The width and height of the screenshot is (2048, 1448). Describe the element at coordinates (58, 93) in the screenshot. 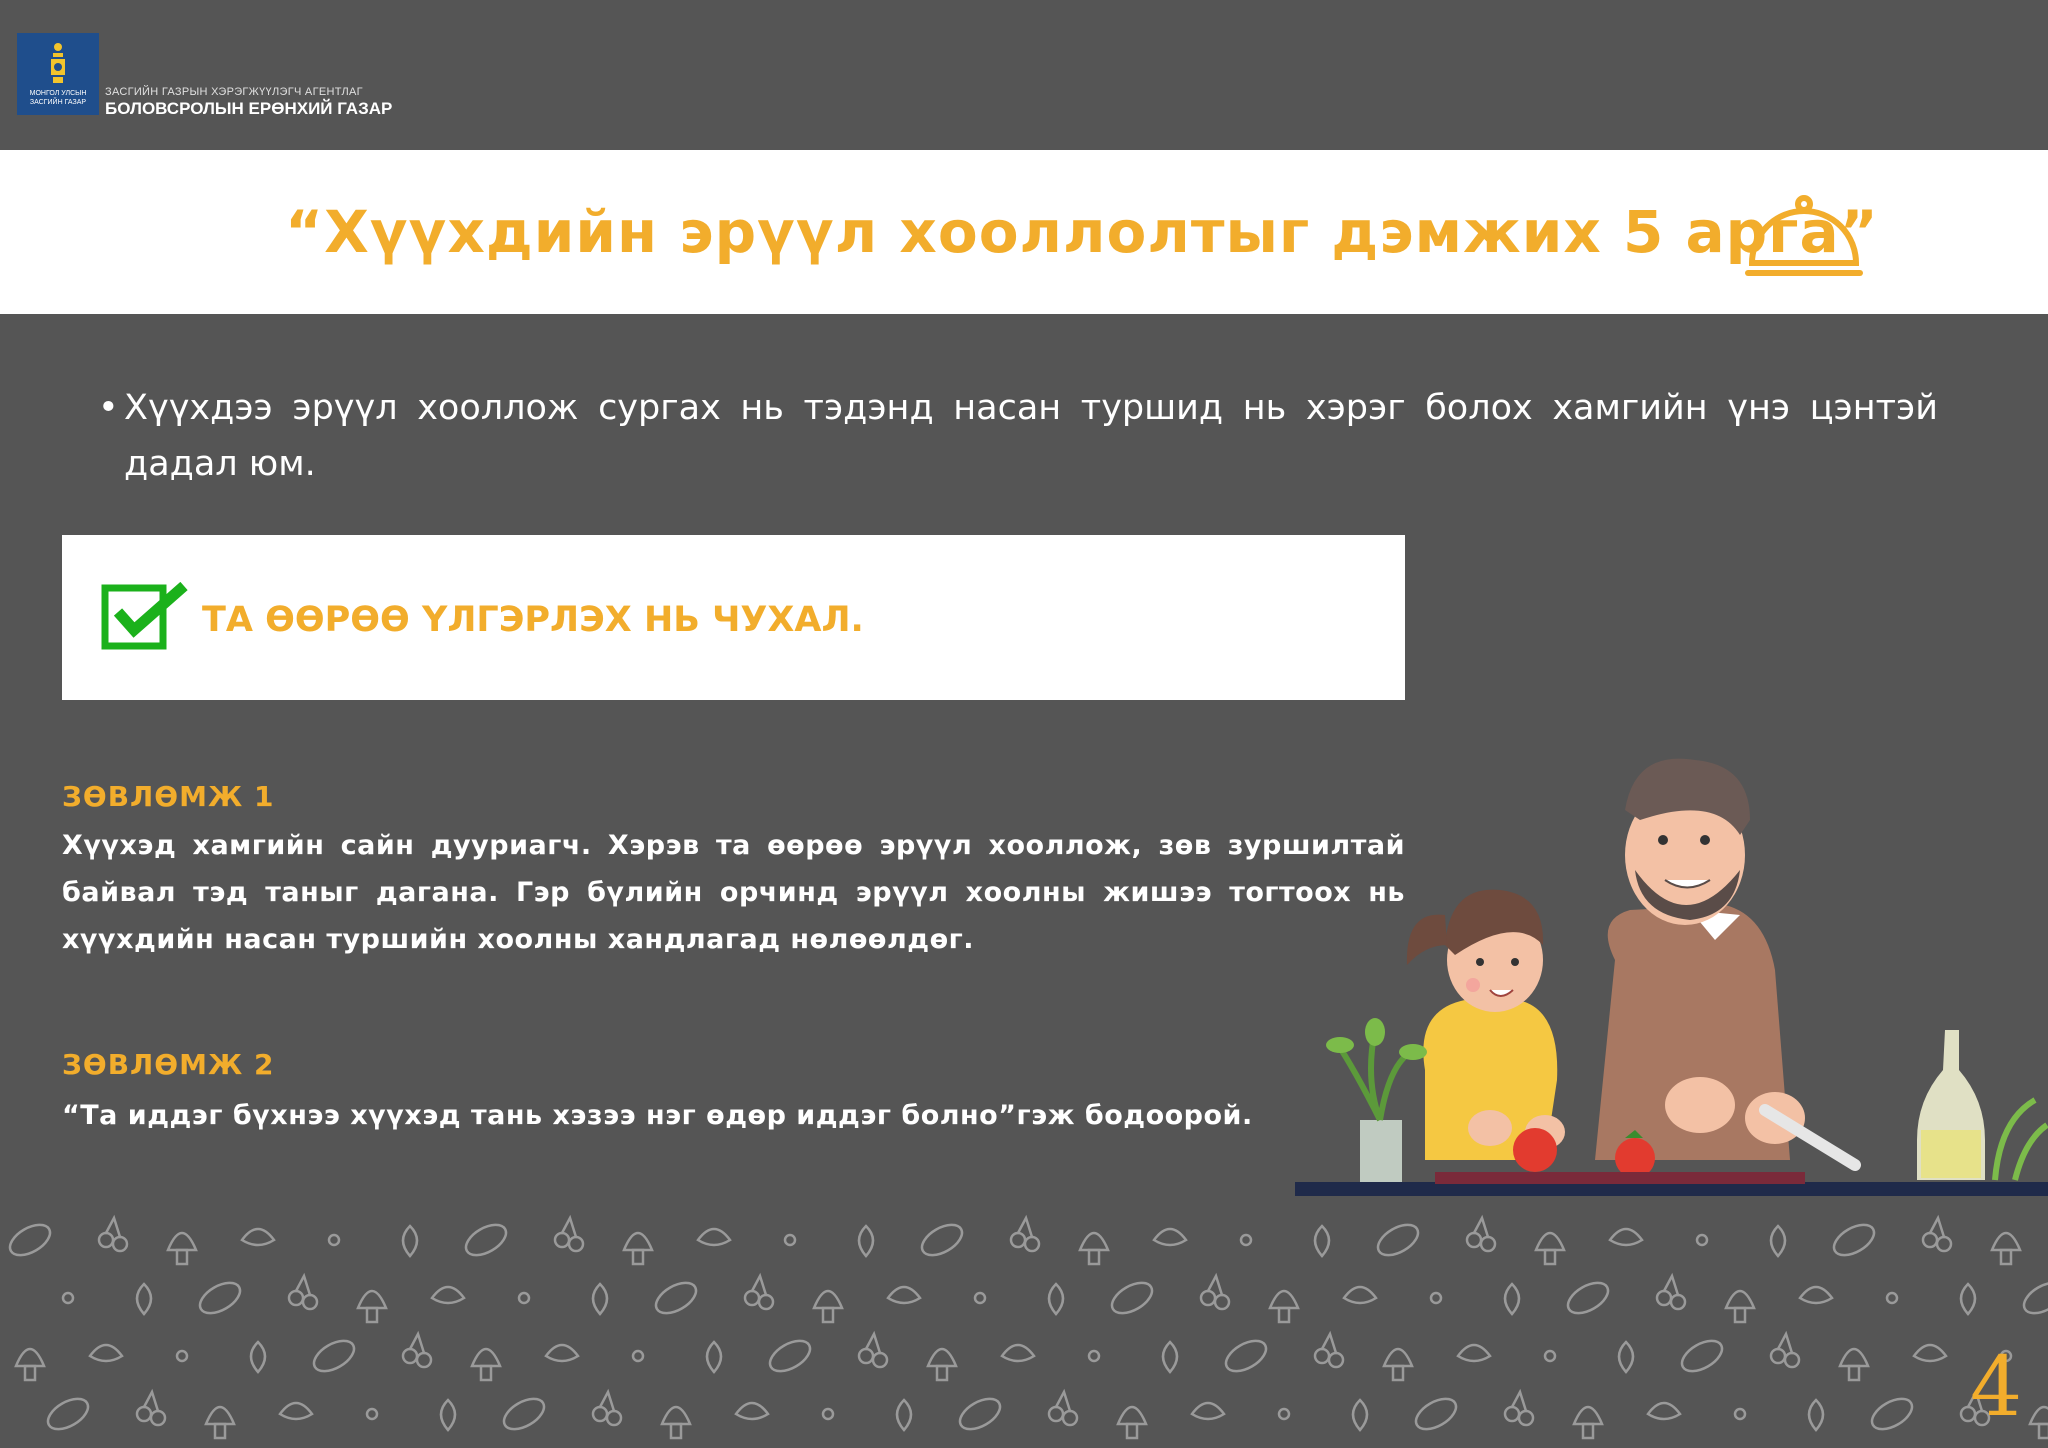

I see `logo-emblem-caption1: МОНГОЛ УЛСЫН` at that location.